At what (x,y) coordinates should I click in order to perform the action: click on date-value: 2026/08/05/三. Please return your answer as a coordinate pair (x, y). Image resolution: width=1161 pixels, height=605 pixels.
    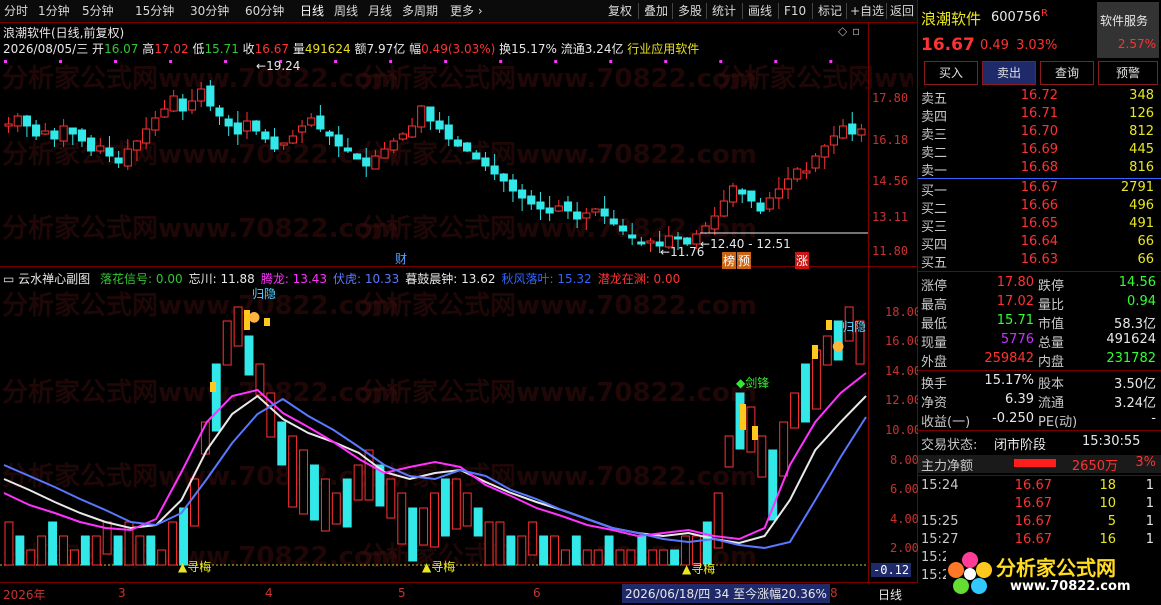
    Looking at the image, I should click on (46, 49).